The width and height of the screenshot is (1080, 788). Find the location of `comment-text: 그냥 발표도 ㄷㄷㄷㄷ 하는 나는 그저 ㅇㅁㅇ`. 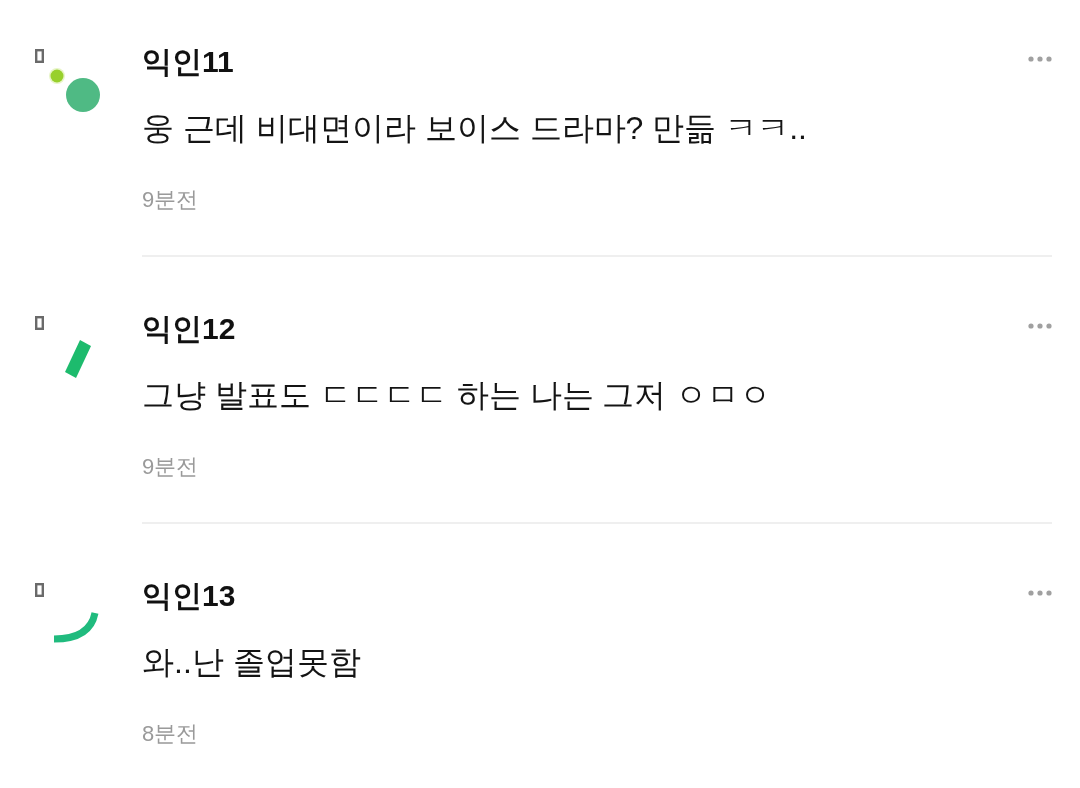

comment-text: 그냥 발표도 ㄷㄷㄷㄷ 하는 나는 그저 ㅇㅁㅇ is located at coordinates (457, 395).